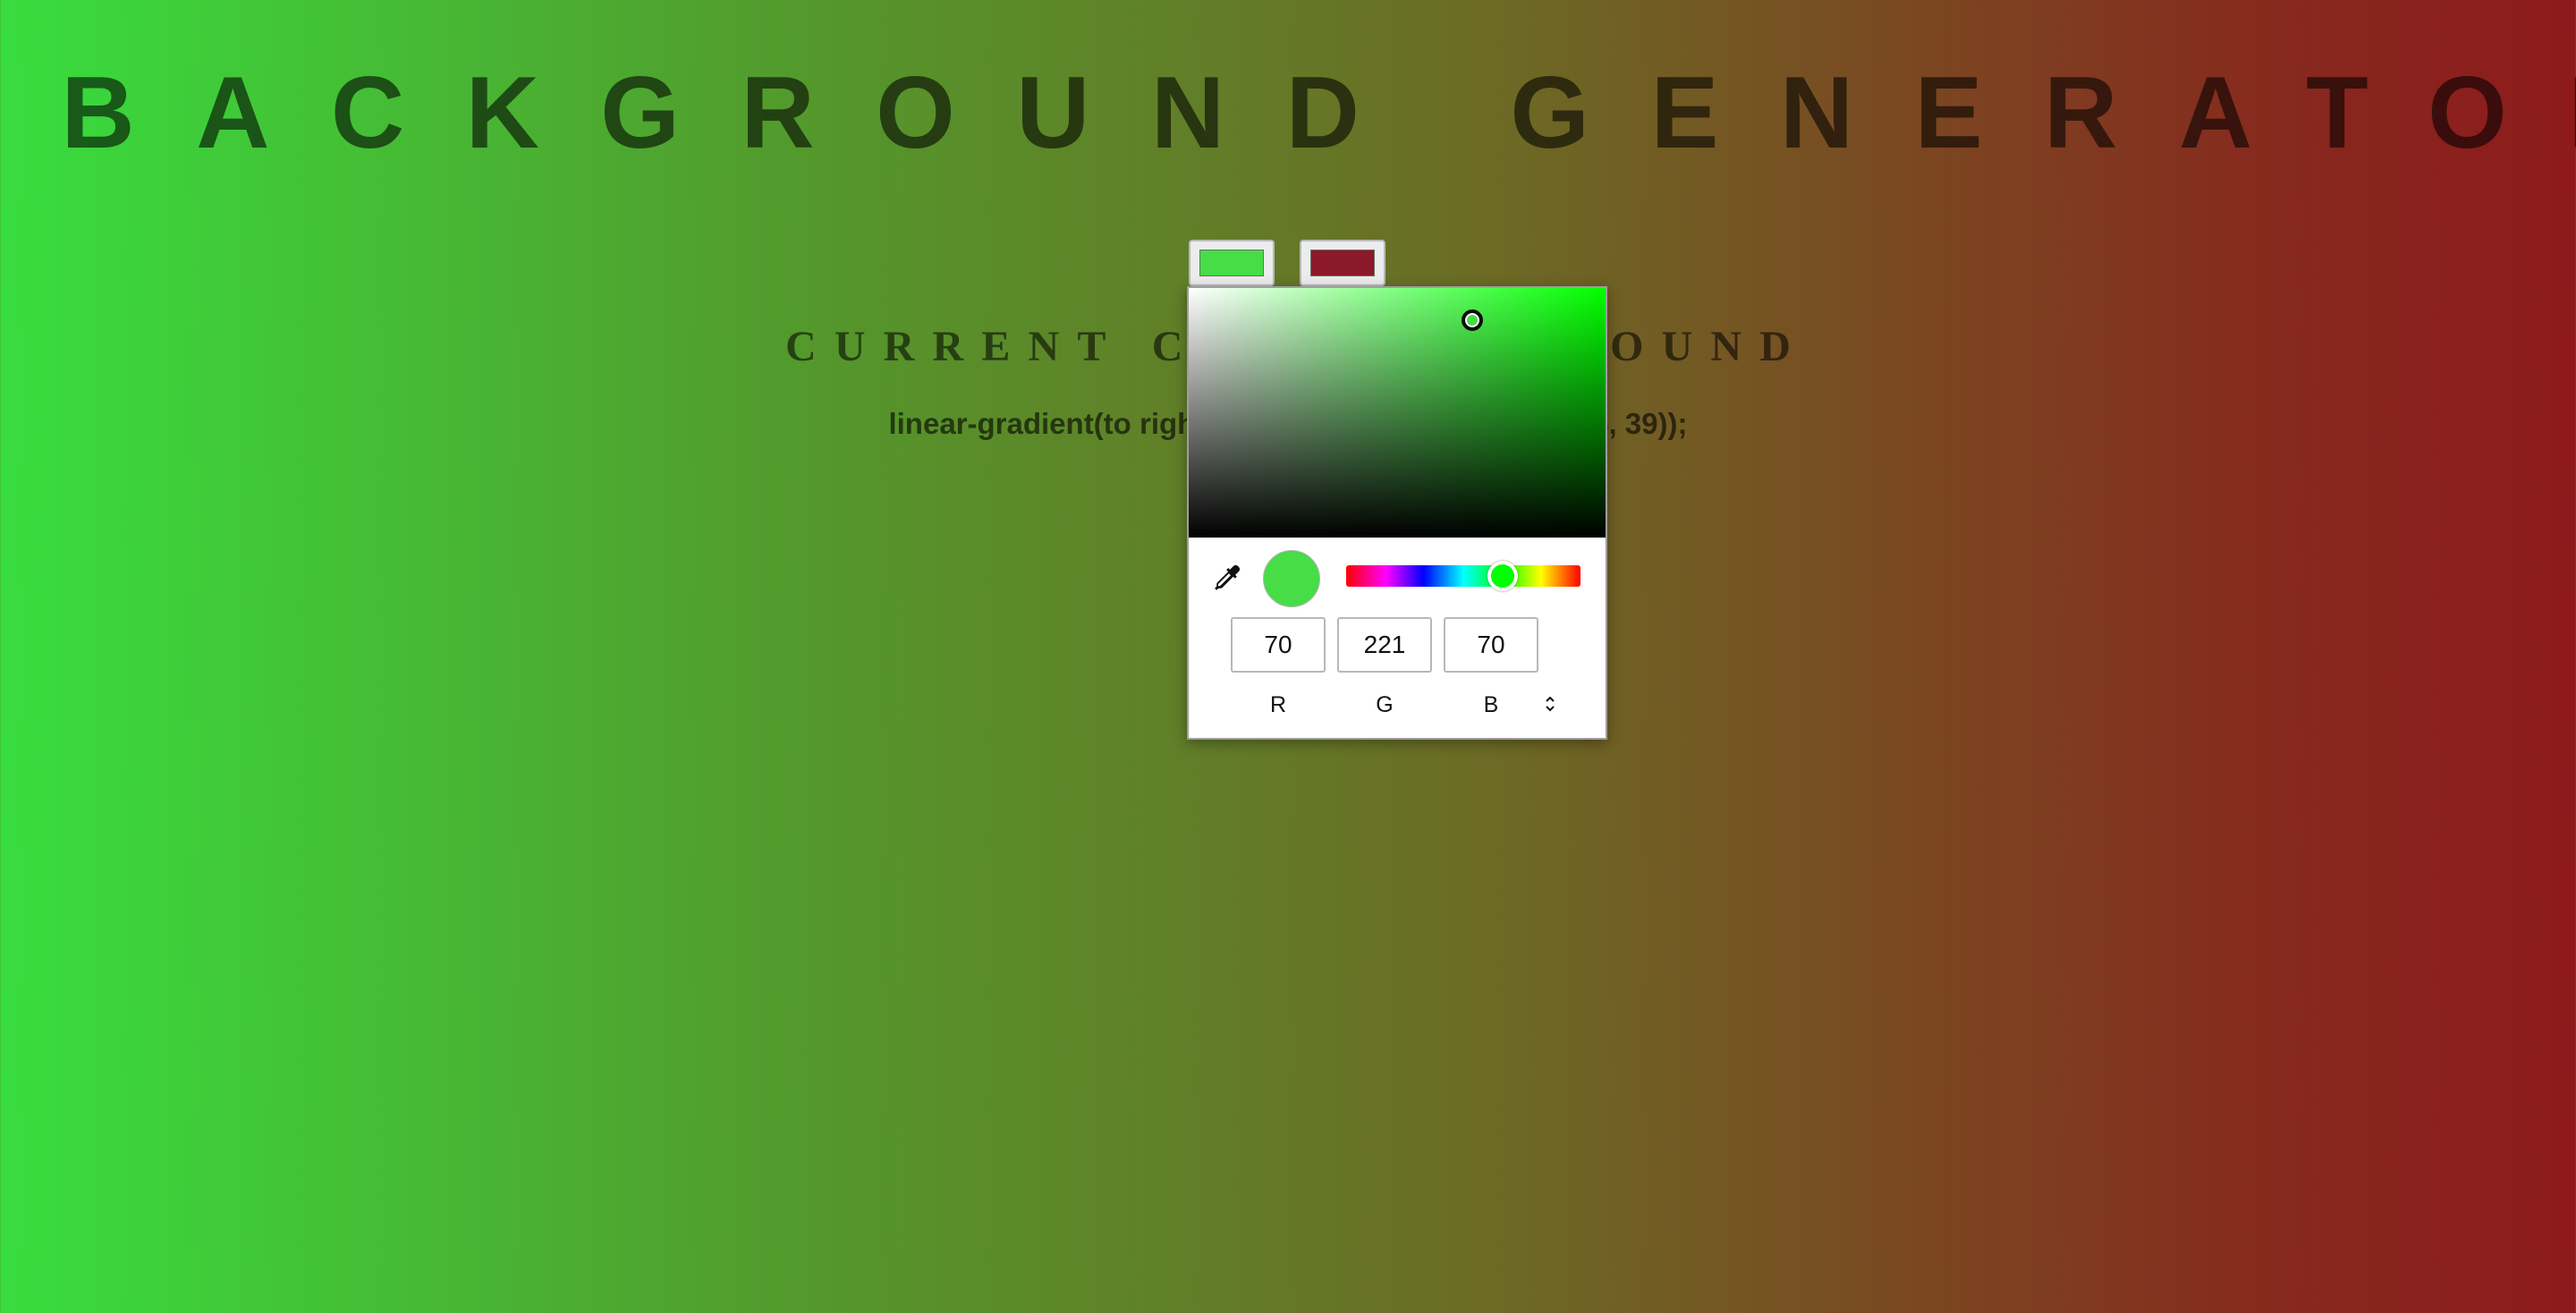 The width and height of the screenshot is (2576, 1313). What do you see at coordinates (1318, 113) in the screenshot?
I see `page-title: BACKGROUND GENERATOR` at bounding box center [1318, 113].